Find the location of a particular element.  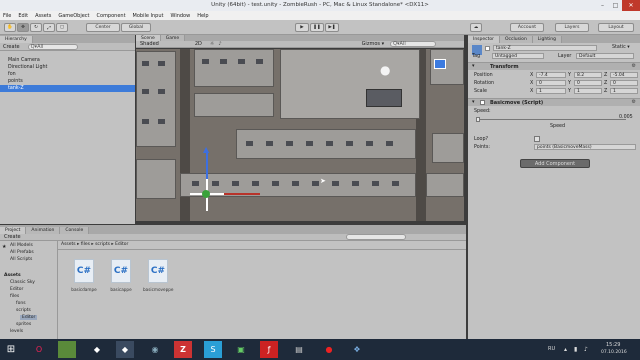

scale-z-field: 1 is located at coordinates (624, 91).